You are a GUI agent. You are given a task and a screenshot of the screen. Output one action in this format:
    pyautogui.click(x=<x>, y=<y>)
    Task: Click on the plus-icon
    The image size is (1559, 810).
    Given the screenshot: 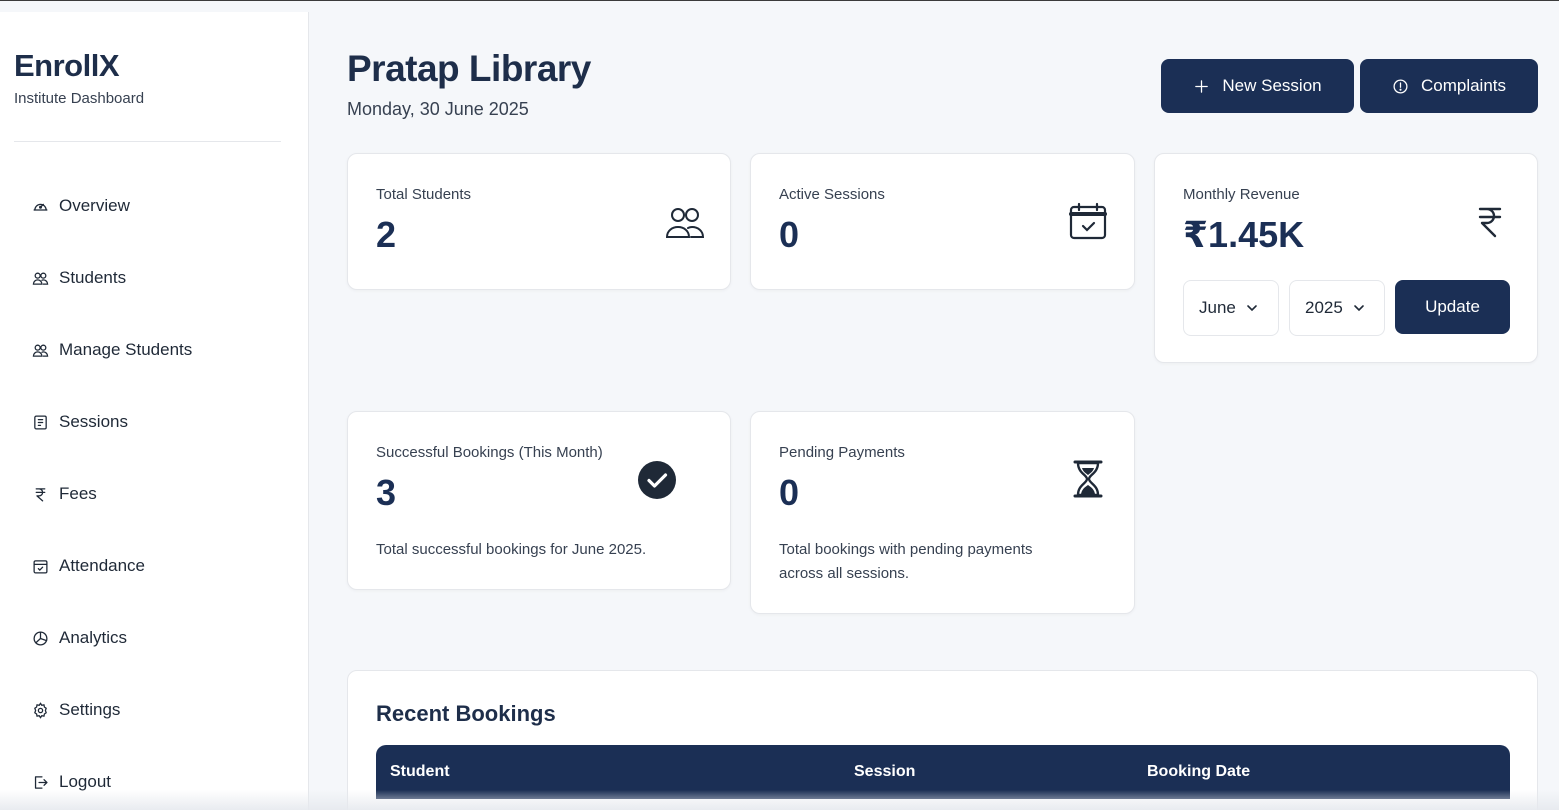 What is the action you would take?
    pyautogui.click(x=1202, y=86)
    